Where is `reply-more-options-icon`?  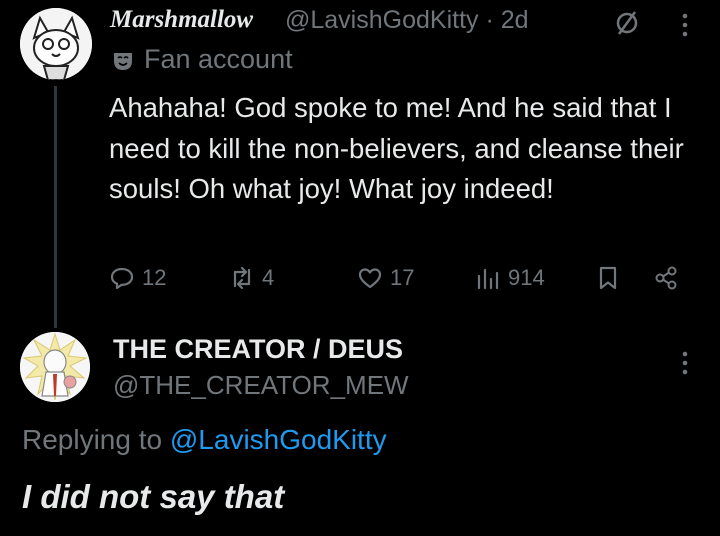 reply-more-options-icon is located at coordinates (685, 363).